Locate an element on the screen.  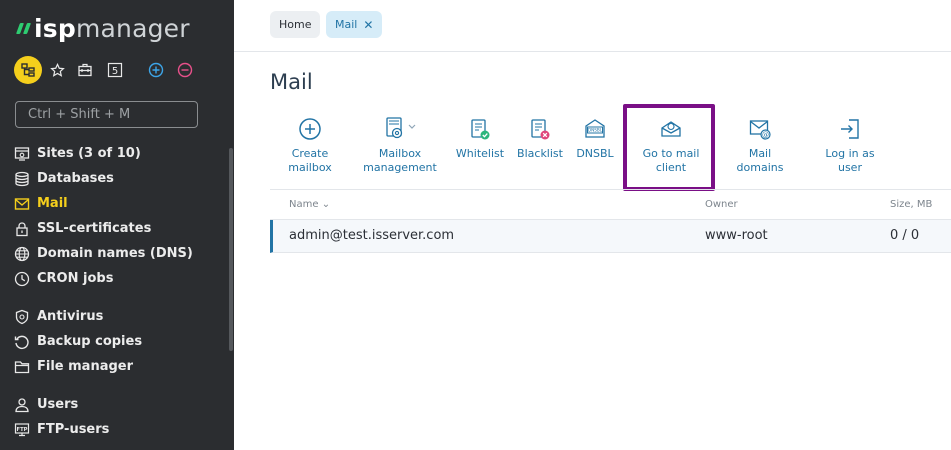
blacklist-icon is located at coordinates (540, 129).